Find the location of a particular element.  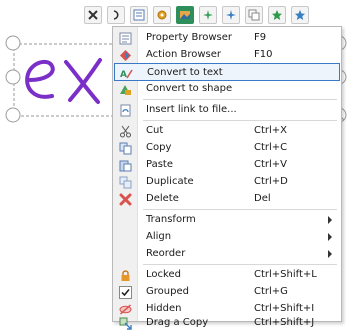

paste-icon is located at coordinates (125, 165).